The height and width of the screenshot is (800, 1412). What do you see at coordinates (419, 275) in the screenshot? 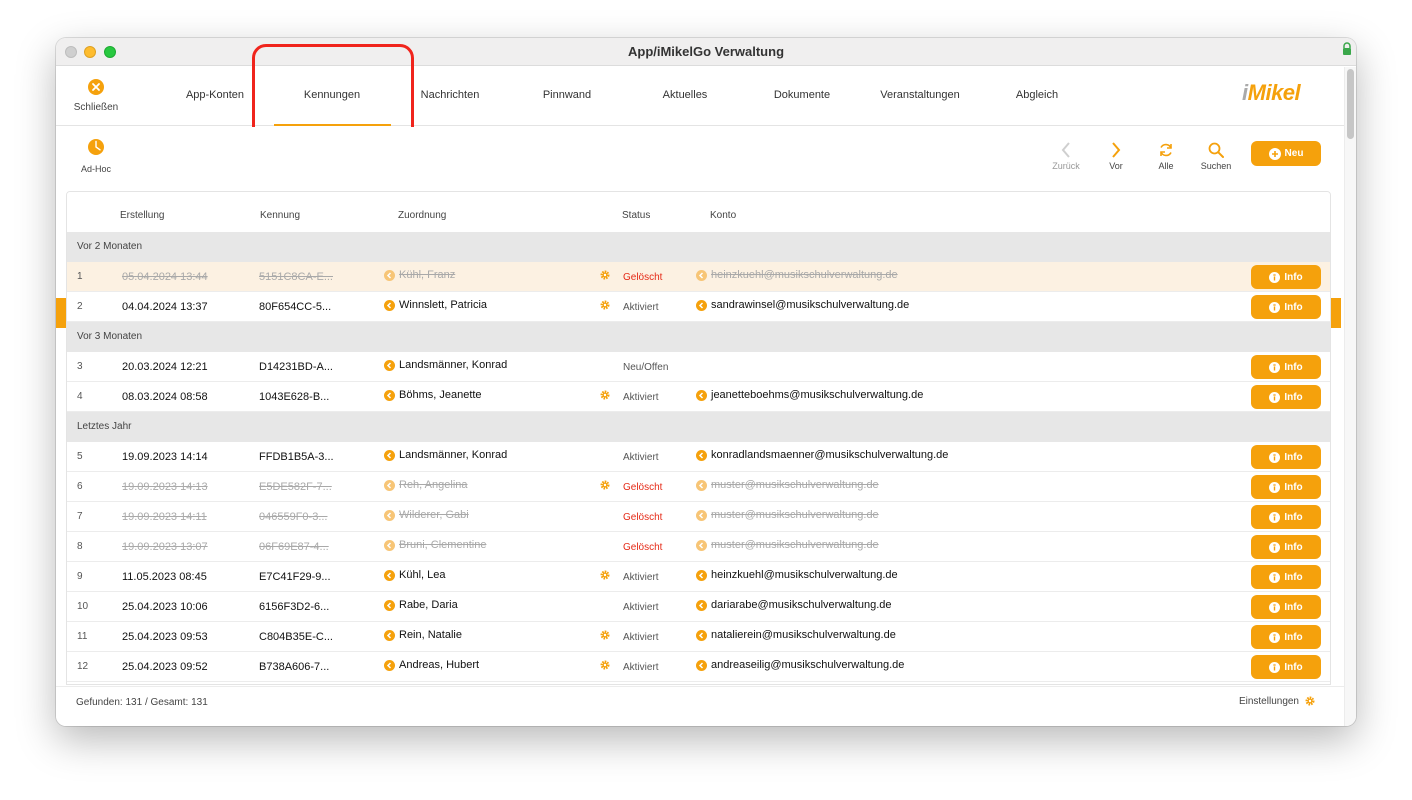
I see `row-zuordnung: Kühl, Franz` at bounding box center [419, 275].